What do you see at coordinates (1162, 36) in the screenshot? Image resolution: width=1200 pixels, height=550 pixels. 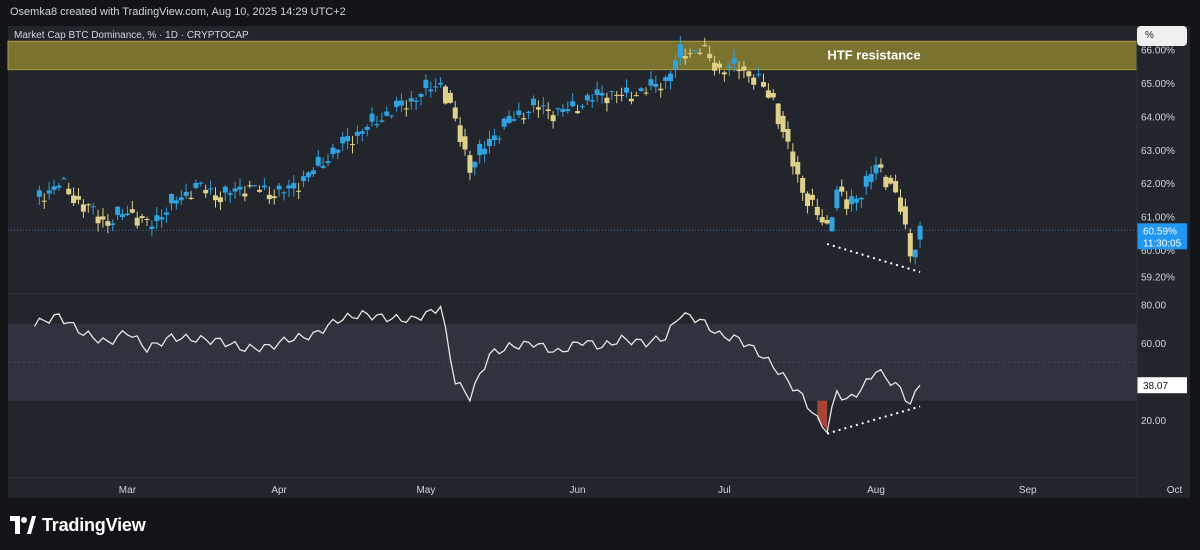 I see `percent-scale-button: %` at bounding box center [1162, 36].